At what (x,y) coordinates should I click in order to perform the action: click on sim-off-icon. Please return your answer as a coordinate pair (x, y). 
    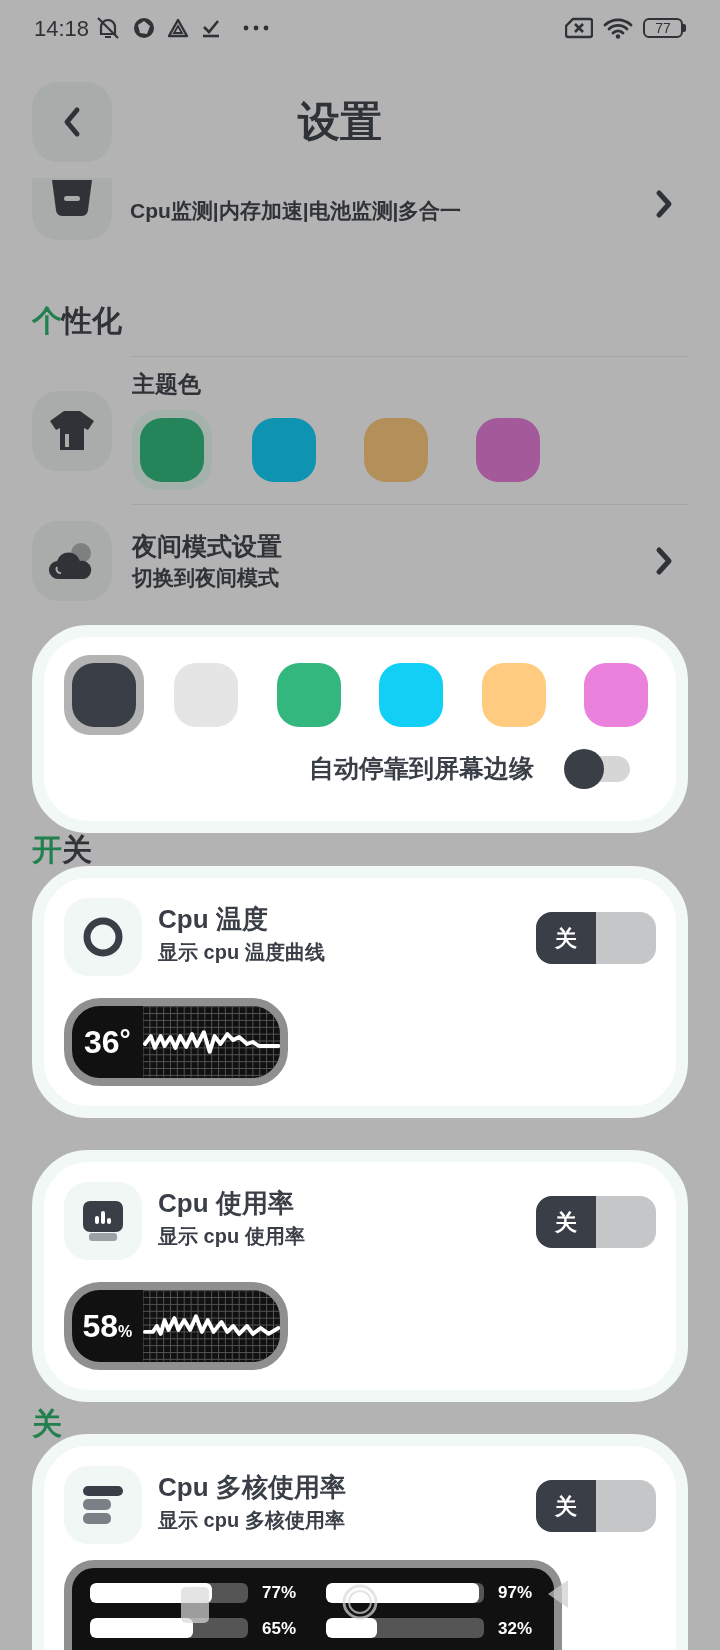
    Looking at the image, I should click on (579, 28).